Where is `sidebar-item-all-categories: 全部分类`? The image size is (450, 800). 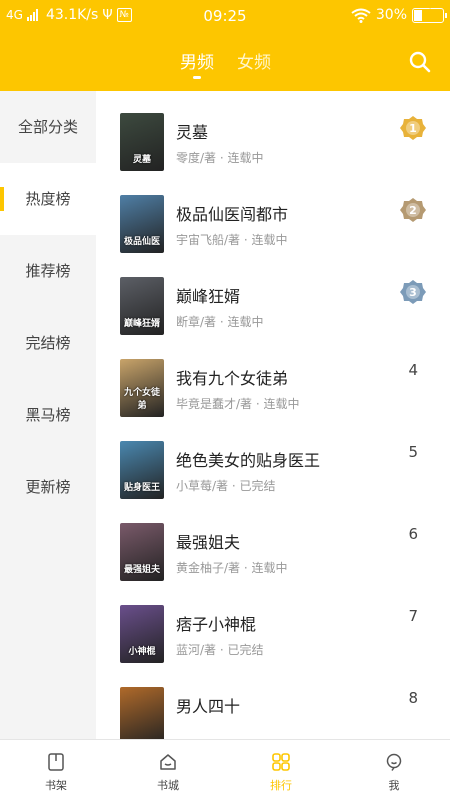 sidebar-item-all-categories: 全部分类 is located at coordinates (48, 127).